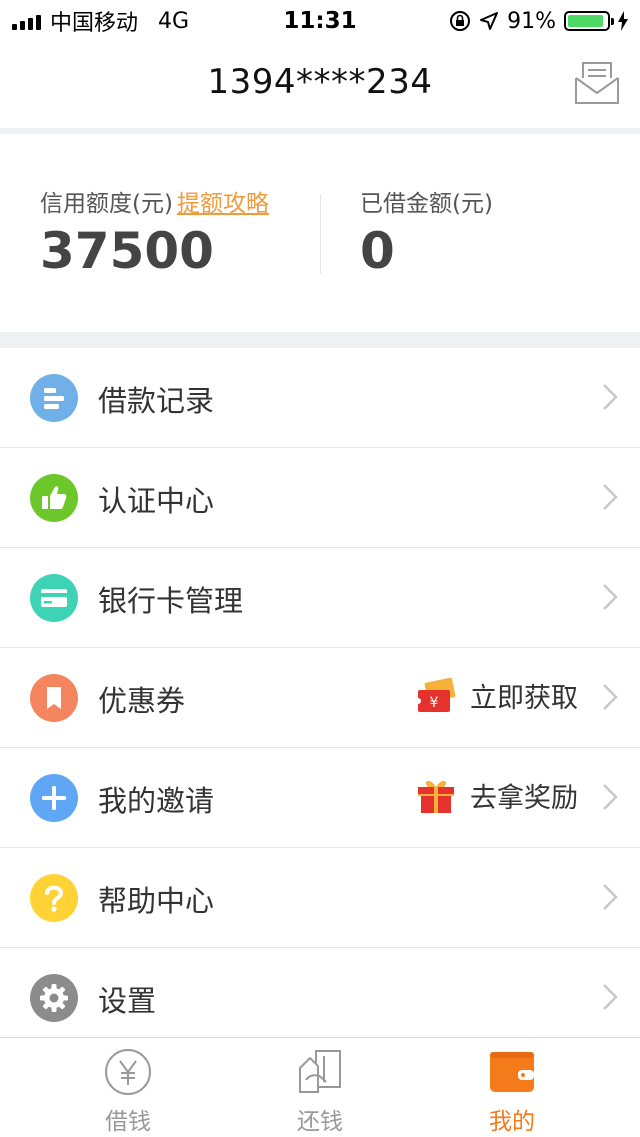 This screenshot has height=1137, width=640. Describe the element at coordinates (128, 1072) in the screenshot. I see `yen-coin-icon` at that location.